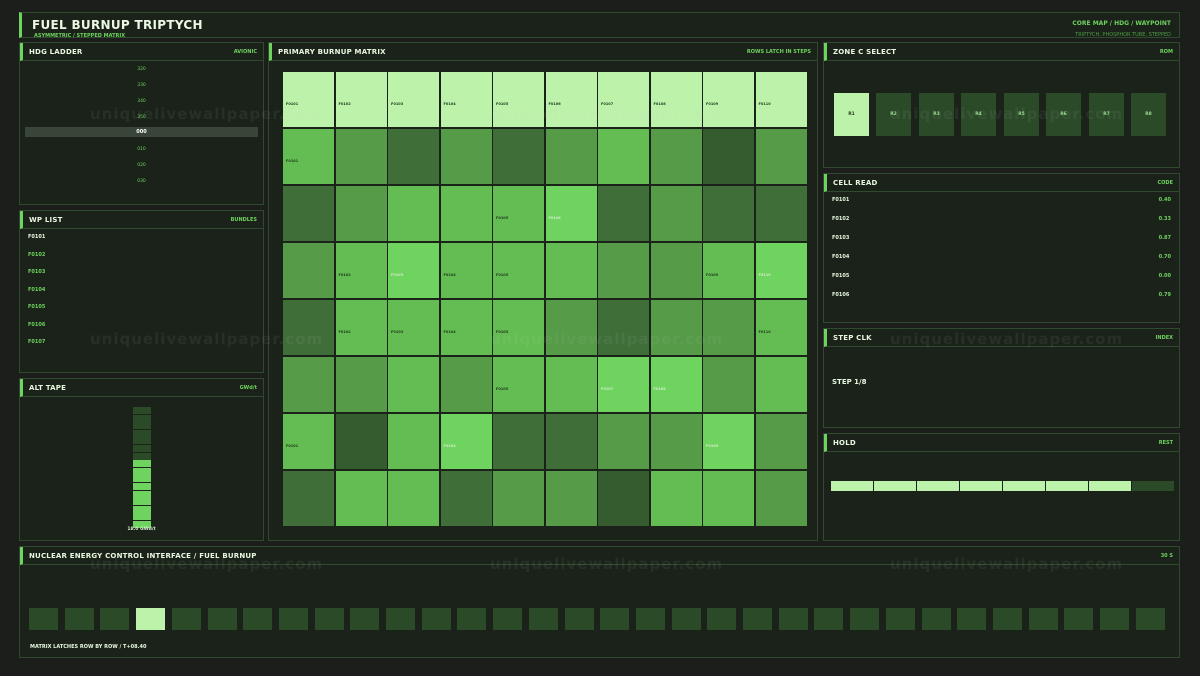  Describe the element at coordinates (571, 213) in the screenshot. I see `matrix-cell: F0106` at that location.